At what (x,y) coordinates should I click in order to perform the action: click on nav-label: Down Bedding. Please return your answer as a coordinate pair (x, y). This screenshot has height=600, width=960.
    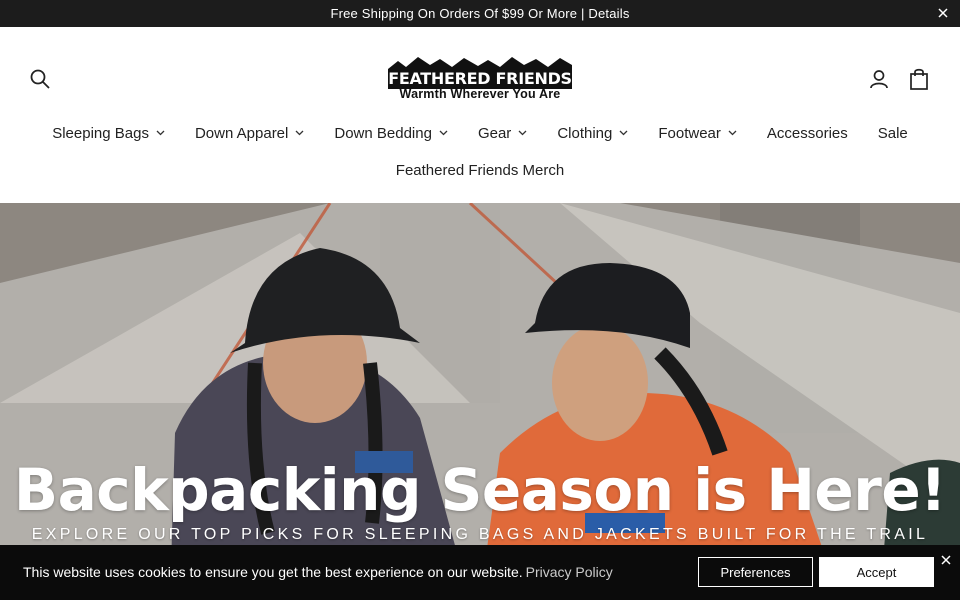
    Looking at the image, I should click on (383, 133).